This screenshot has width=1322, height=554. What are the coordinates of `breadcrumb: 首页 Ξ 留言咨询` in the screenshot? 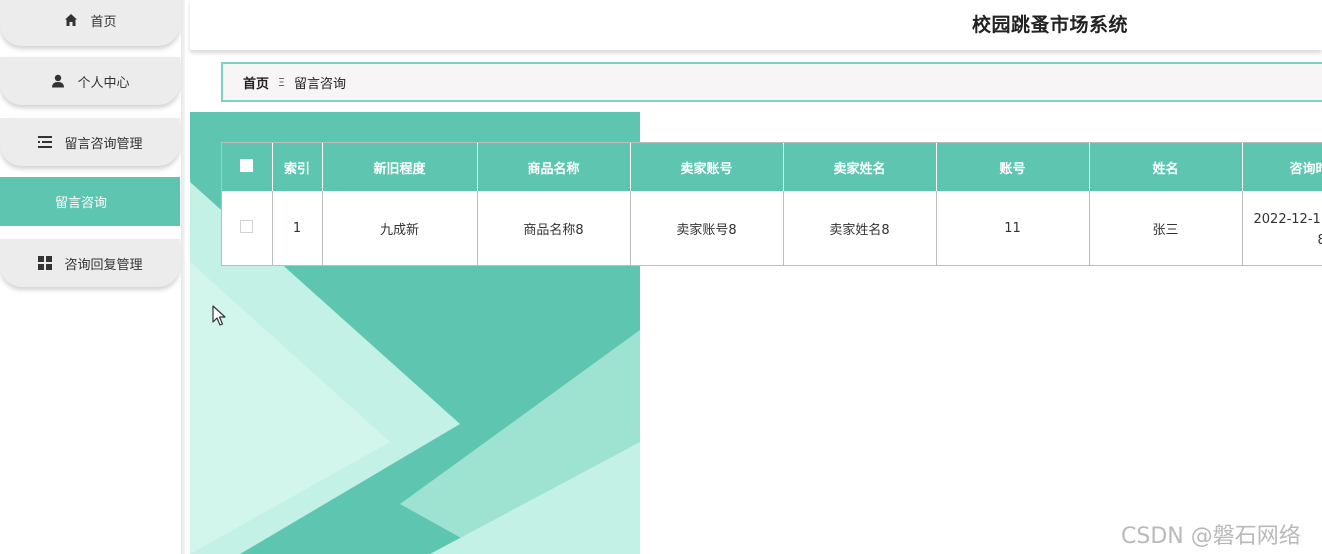 It's located at (771, 82).